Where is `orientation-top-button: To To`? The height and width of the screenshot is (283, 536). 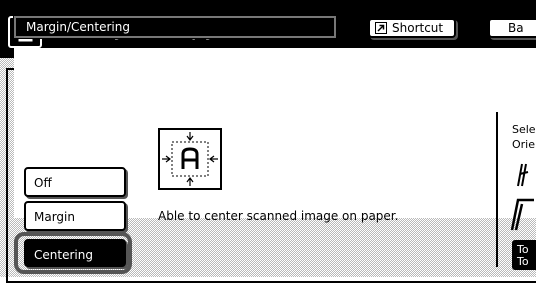
orientation-top-button: To To is located at coordinates (524, 255).